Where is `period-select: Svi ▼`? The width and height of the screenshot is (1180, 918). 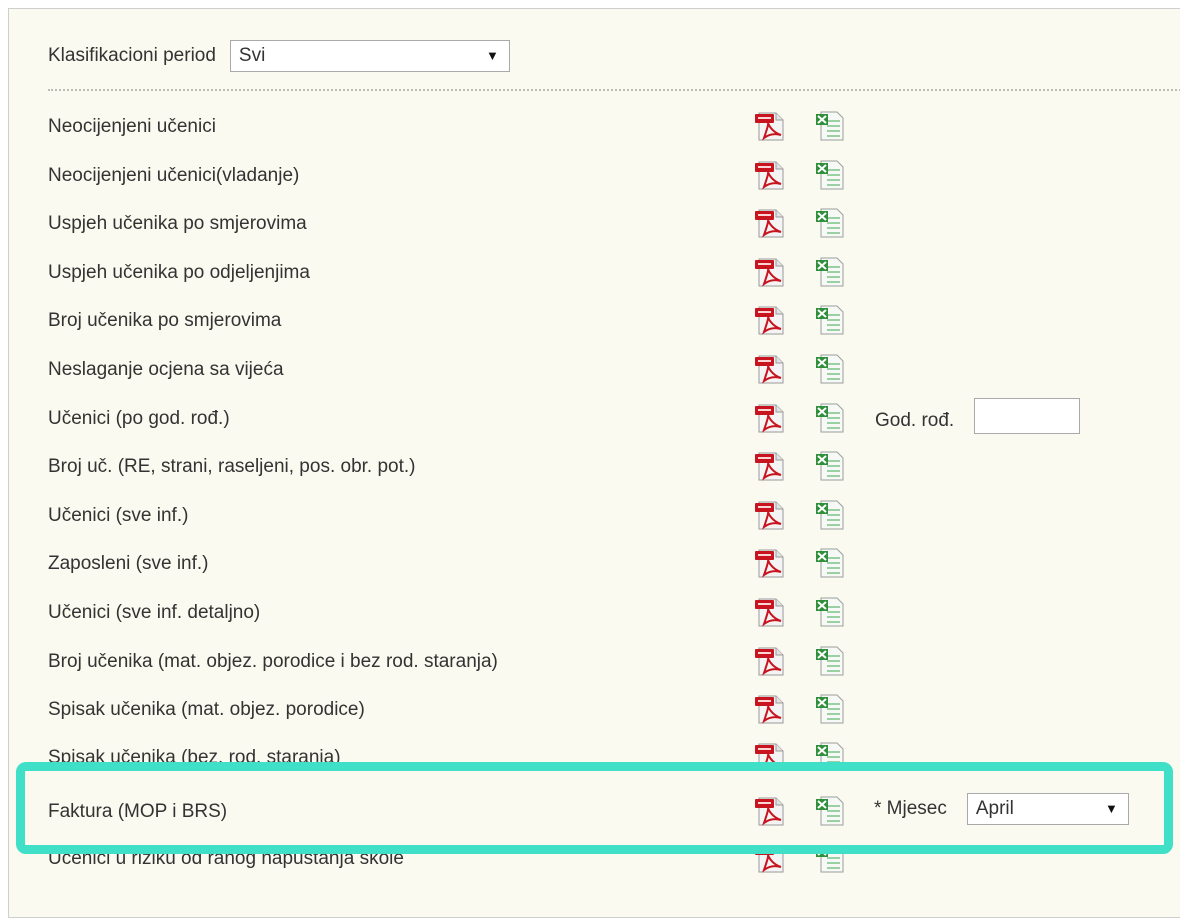
period-select: Svi ▼ is located at coordinates (369, 56).